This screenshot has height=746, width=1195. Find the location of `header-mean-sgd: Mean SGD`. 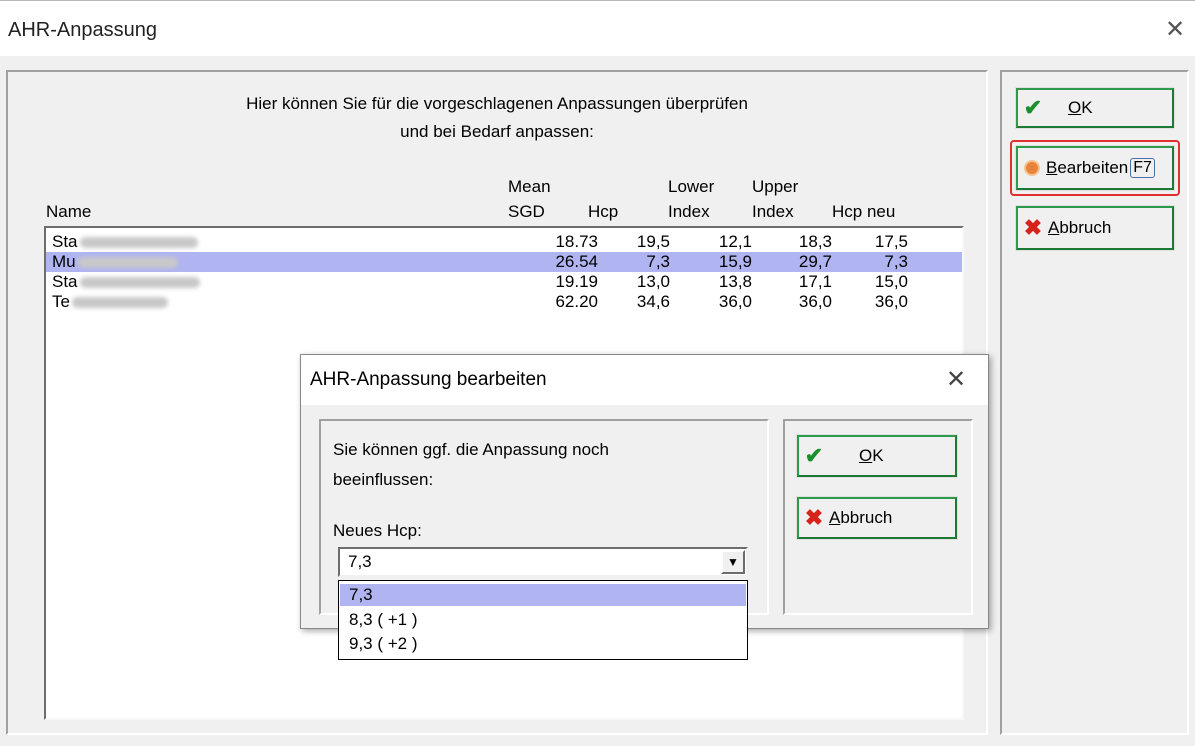

header-mean-sgd: Mean SGD is located at coordinates (529, 199).